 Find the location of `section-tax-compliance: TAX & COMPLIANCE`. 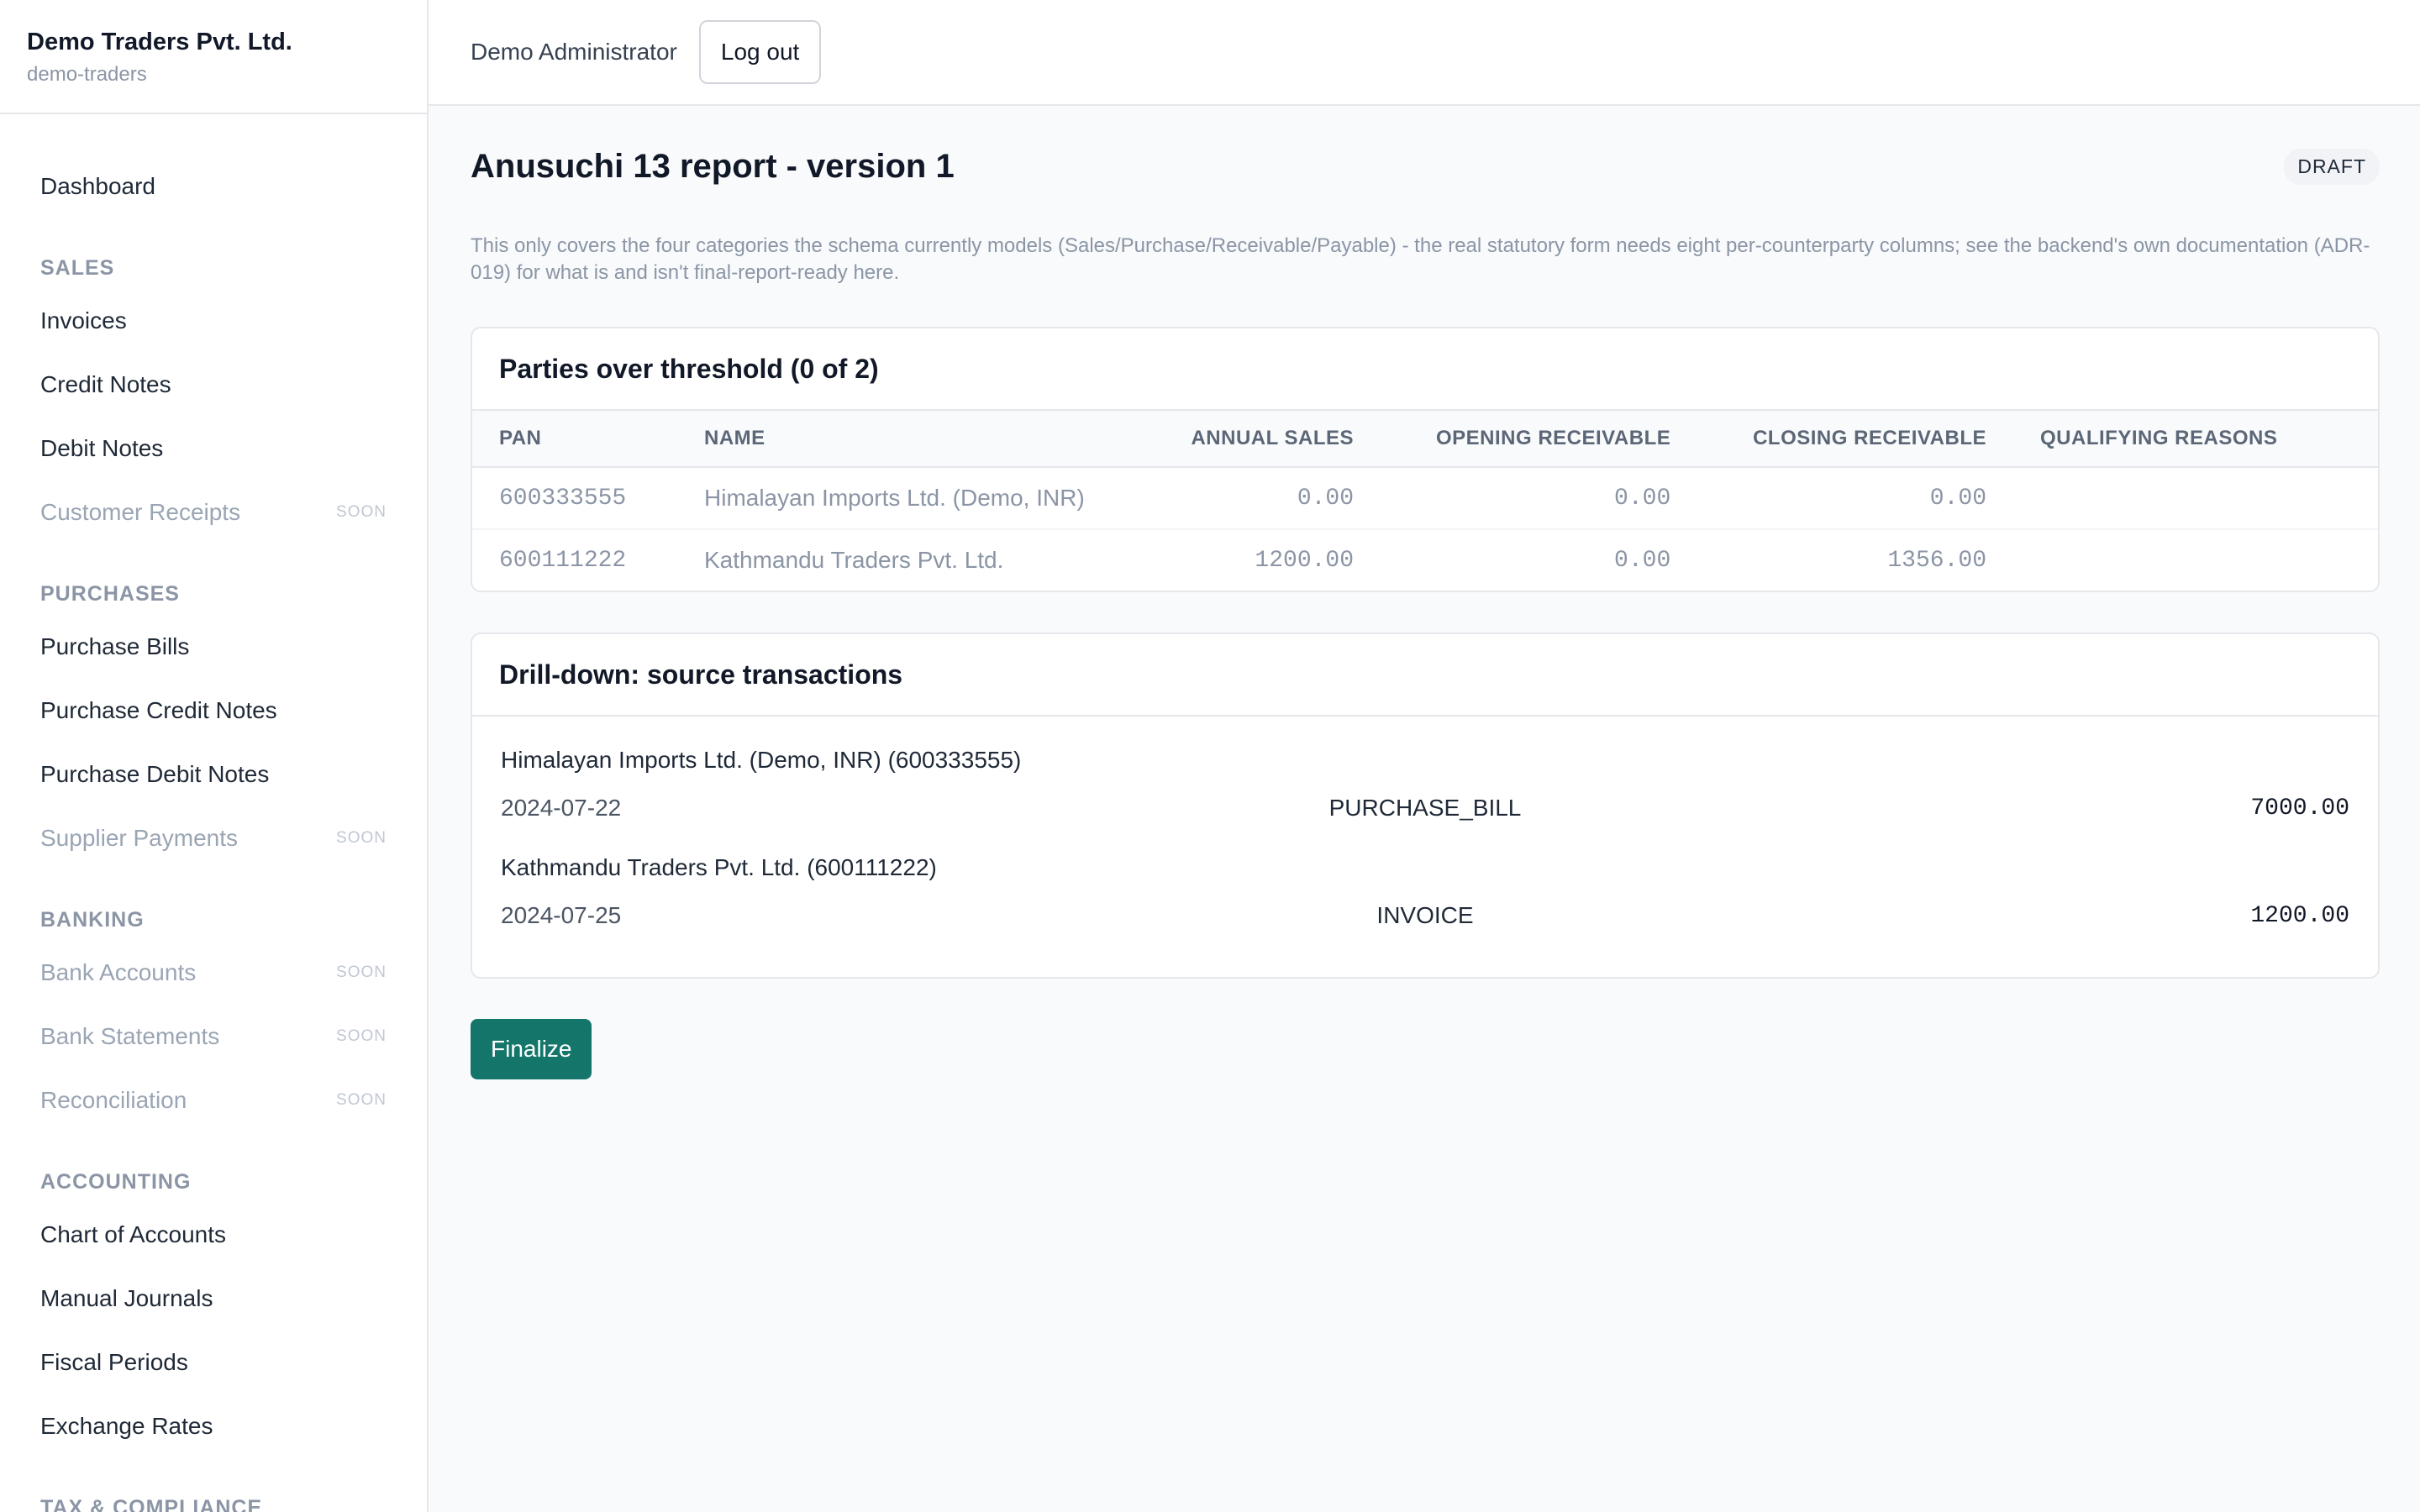

section-tax-compliance: TAX & COMPLIANCE is located at coordinates (151, 1504).